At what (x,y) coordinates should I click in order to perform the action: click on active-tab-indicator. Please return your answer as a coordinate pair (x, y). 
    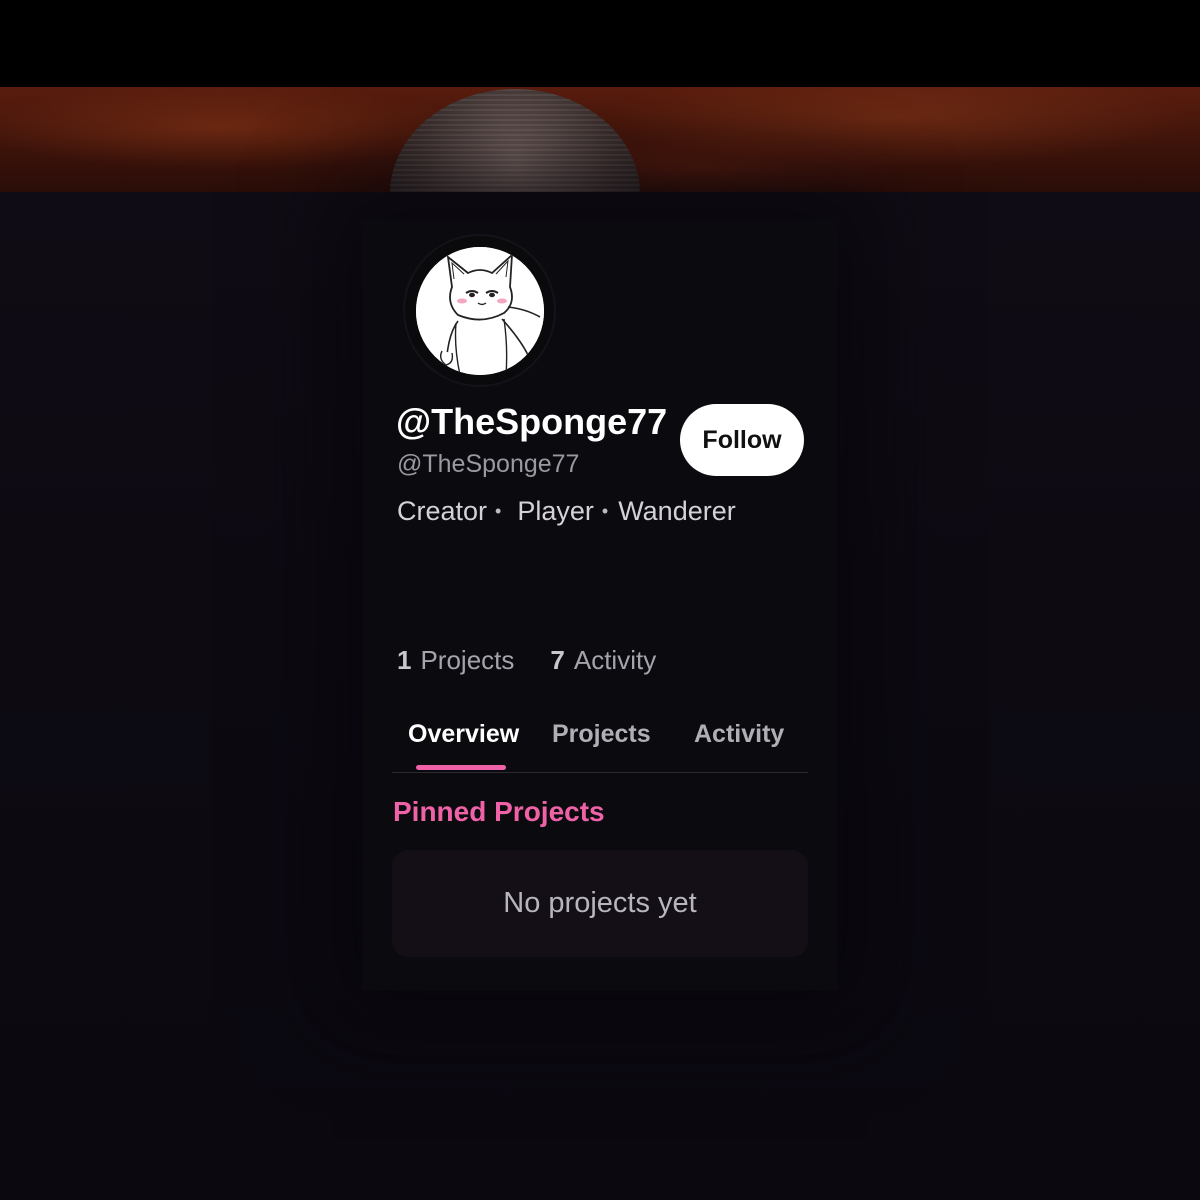
    Looking at the image, I should click on (461, 767).